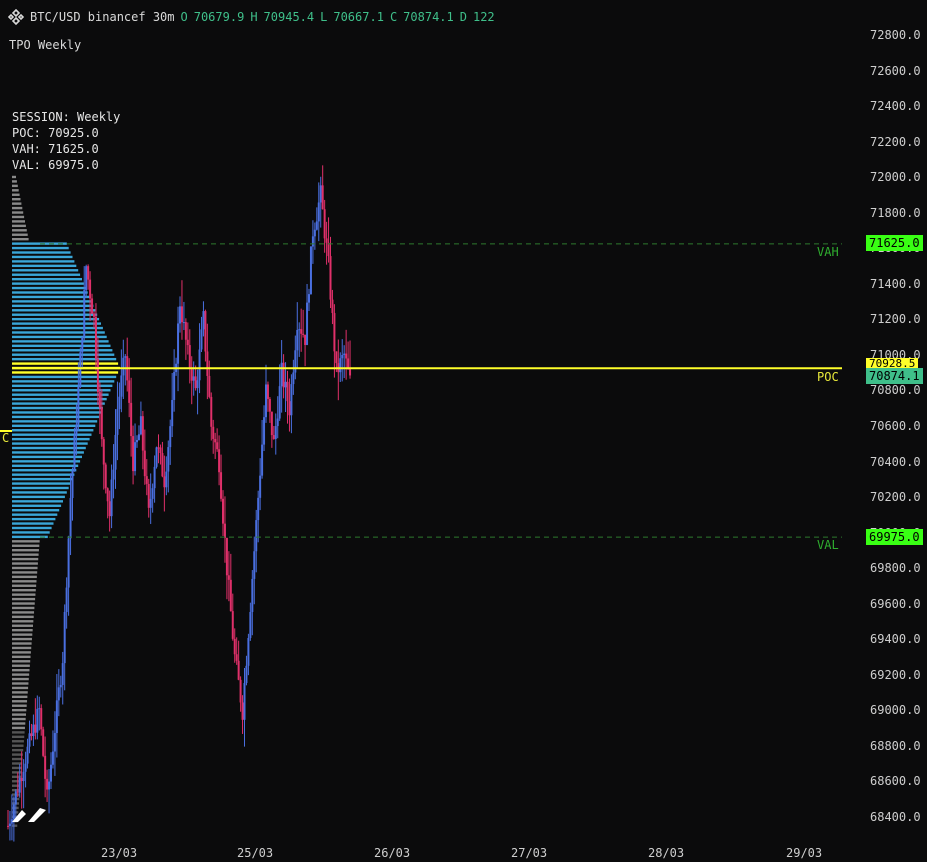 Image resolution: width=927 pixels, height=862 pixels. Describe the element at coordinates (895, 674) in the screenshot. I see `y-tick-label: 69200.0` at that location.